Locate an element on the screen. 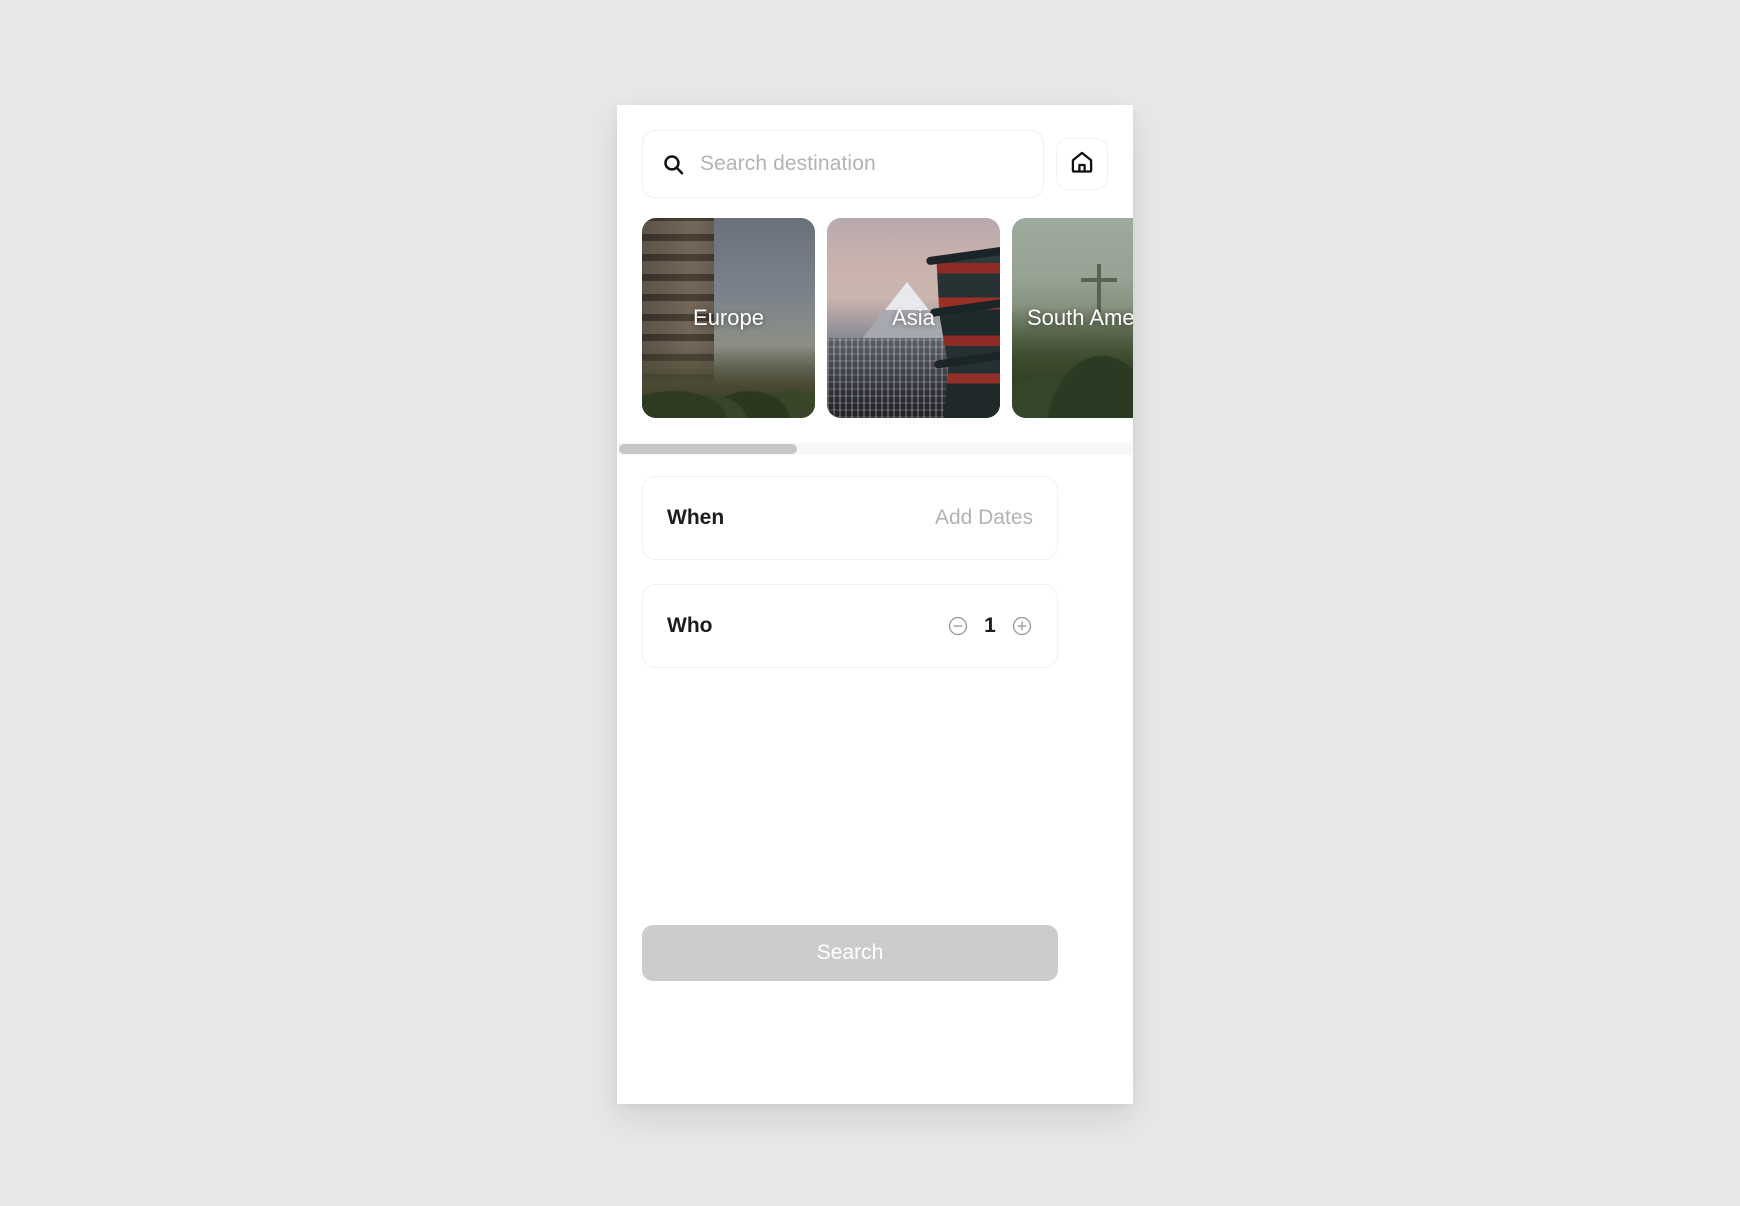 The width and height of the screenshot is (1740, 1206). search-input: Search destination is located at coordinates (843, 164).